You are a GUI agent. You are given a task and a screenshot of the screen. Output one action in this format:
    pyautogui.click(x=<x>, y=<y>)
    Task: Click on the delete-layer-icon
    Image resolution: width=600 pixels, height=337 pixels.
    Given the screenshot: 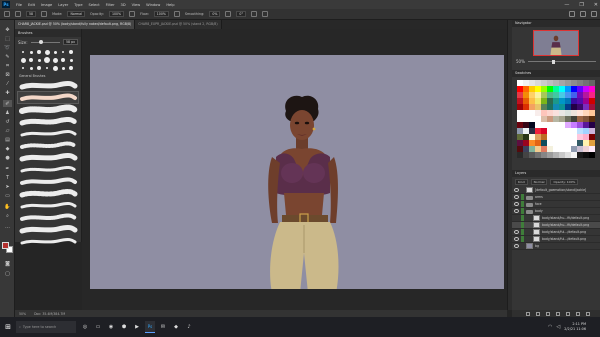 What is the action you would take?
    pyautogui.click(x=588, y=313)
    